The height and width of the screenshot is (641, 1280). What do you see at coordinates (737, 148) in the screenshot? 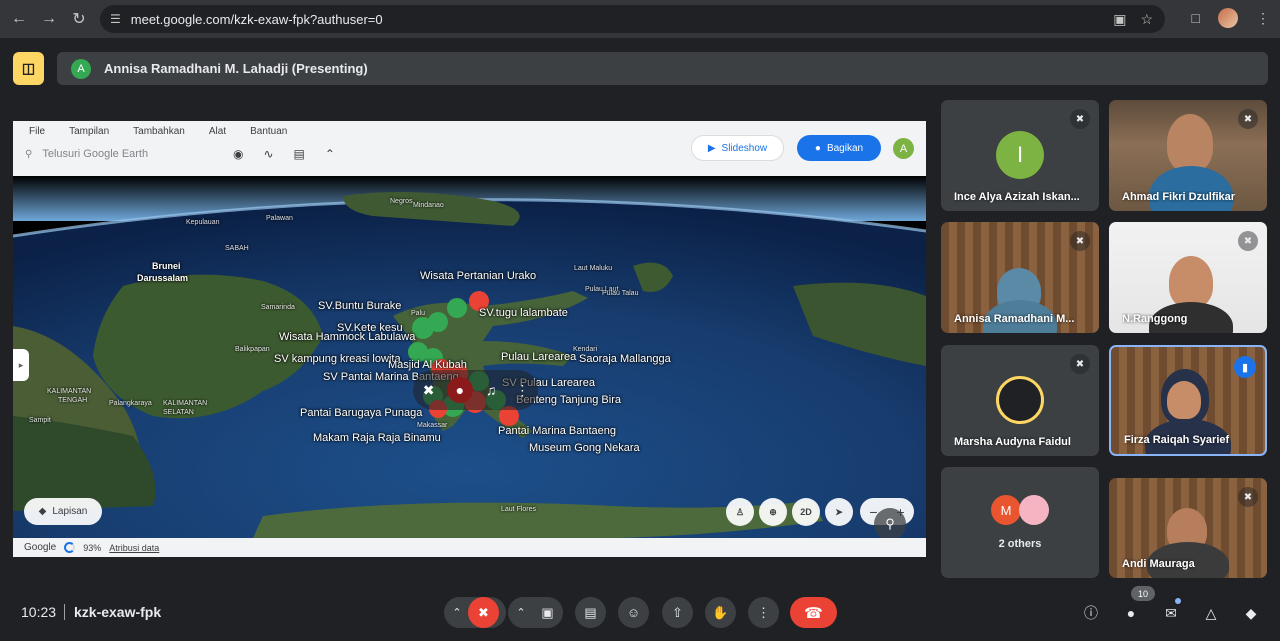
I see `slideshow-button: ▶ Slideshow` at bounding box center [737, 148].